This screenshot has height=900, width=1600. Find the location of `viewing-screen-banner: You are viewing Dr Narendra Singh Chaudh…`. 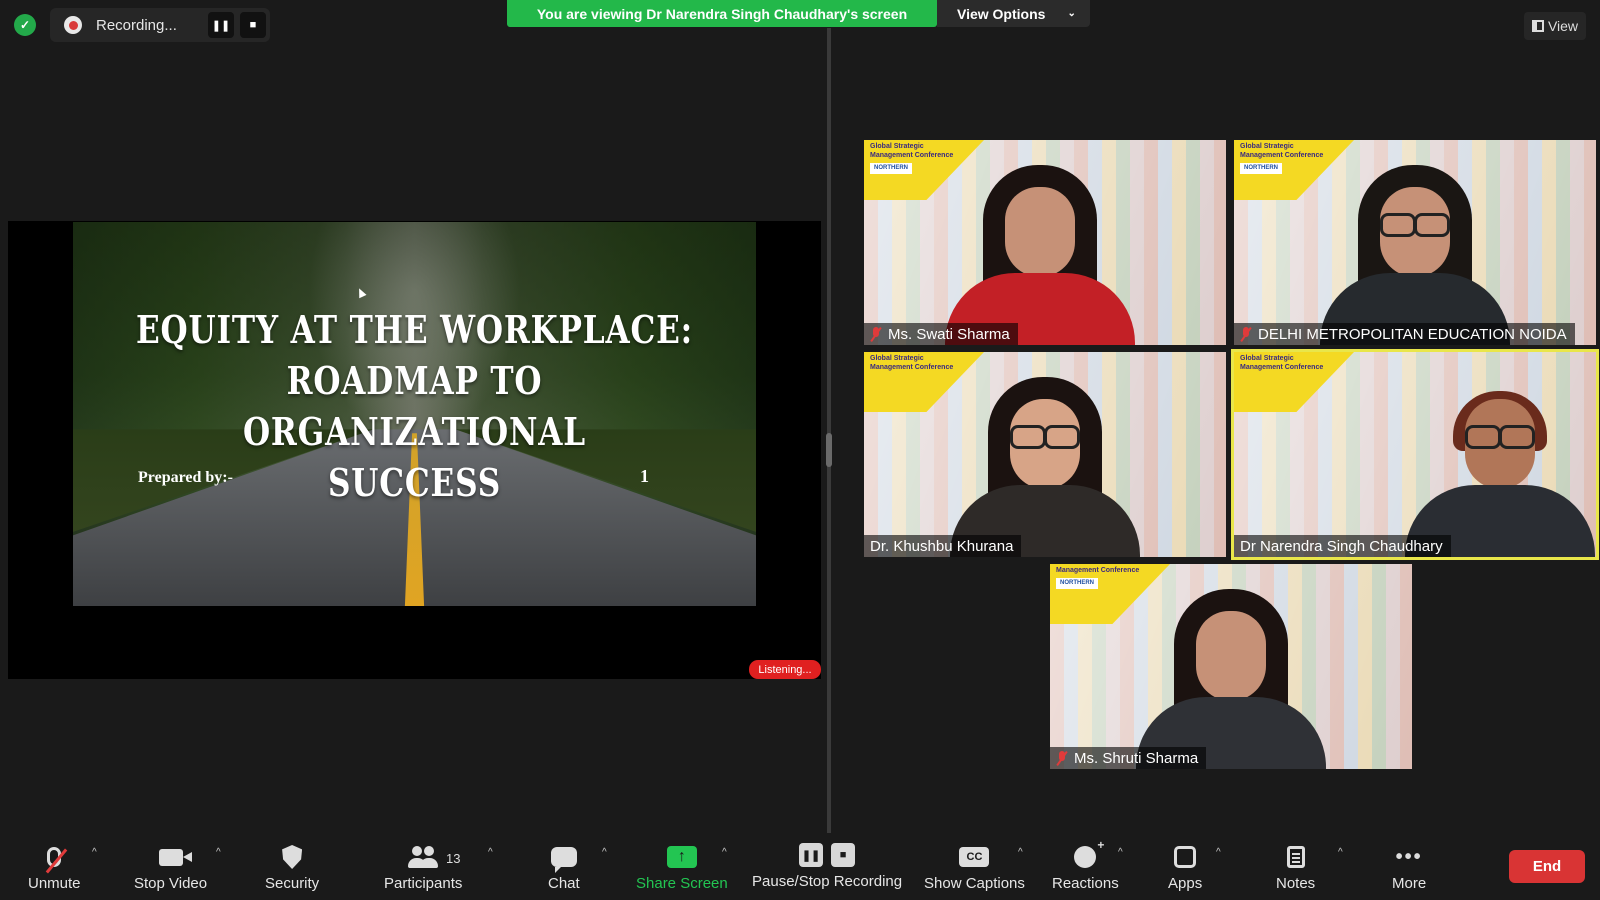

viewing-screen-banner: You are viewing Dr Narendra Singh Chaudh… is located at coordinates (722, 13).